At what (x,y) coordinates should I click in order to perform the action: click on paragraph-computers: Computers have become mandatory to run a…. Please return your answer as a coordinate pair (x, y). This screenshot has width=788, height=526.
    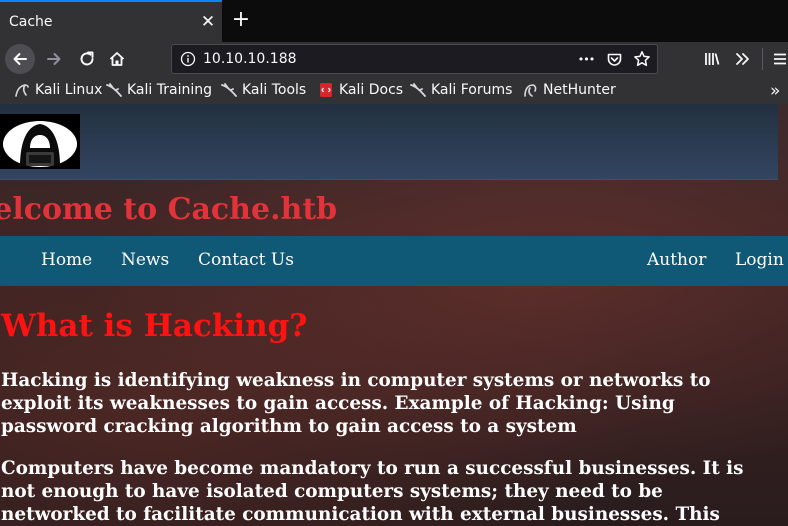
    Looking at the image, I should click on (393, 491).